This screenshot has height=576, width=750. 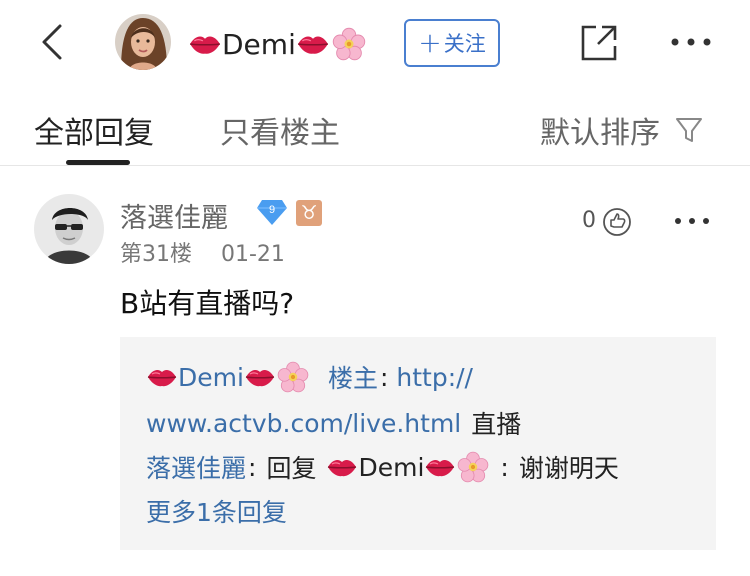 I want to click on post-meta: 第31楼 01-21, so click(x=202, y=252).